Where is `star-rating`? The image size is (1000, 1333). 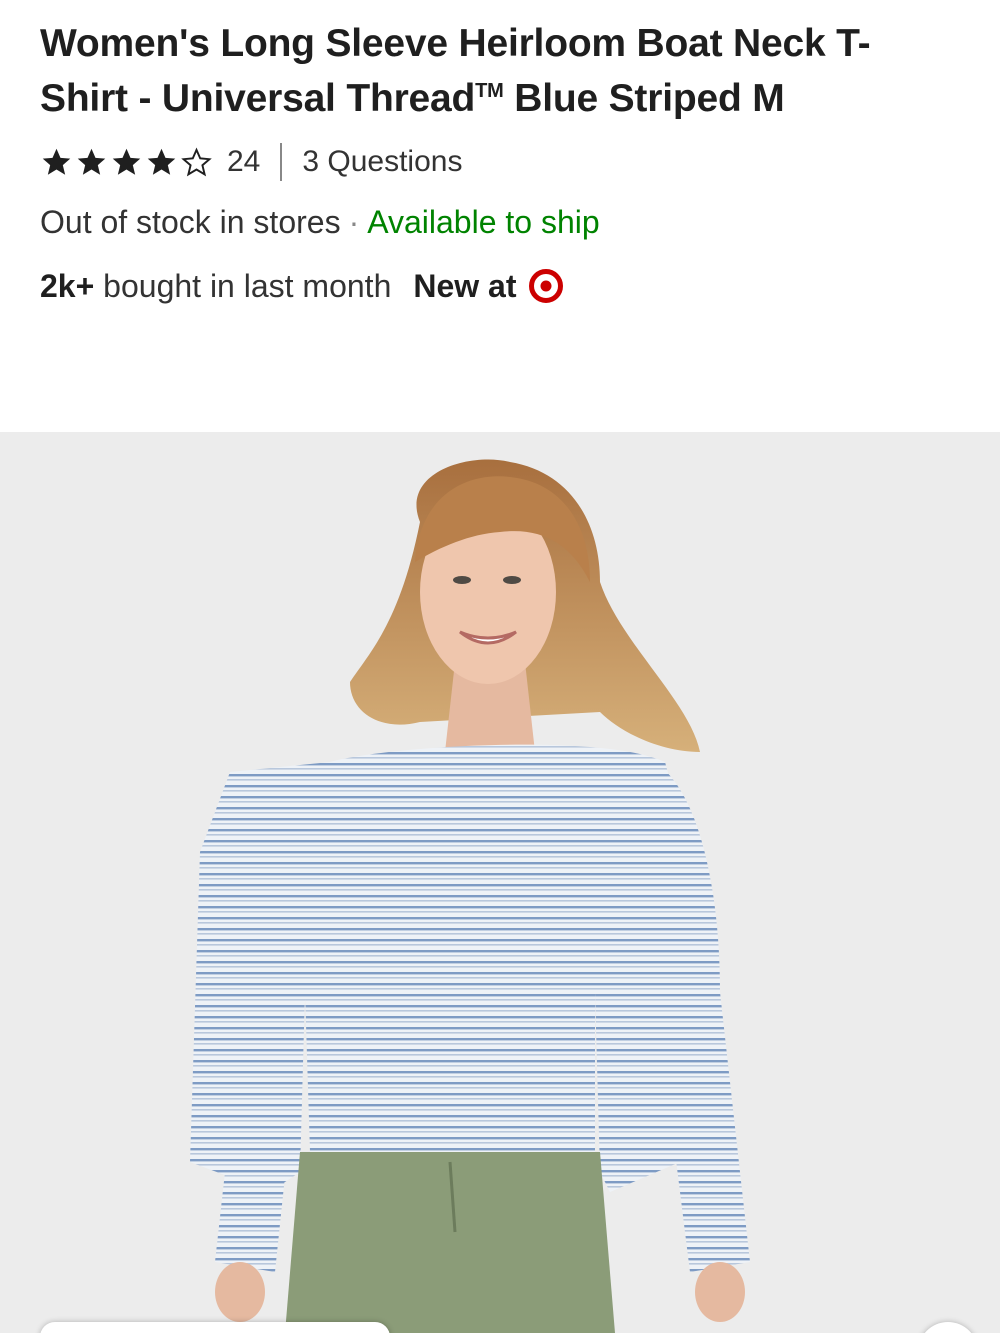
star-rating is located at coordinates (126, 162).